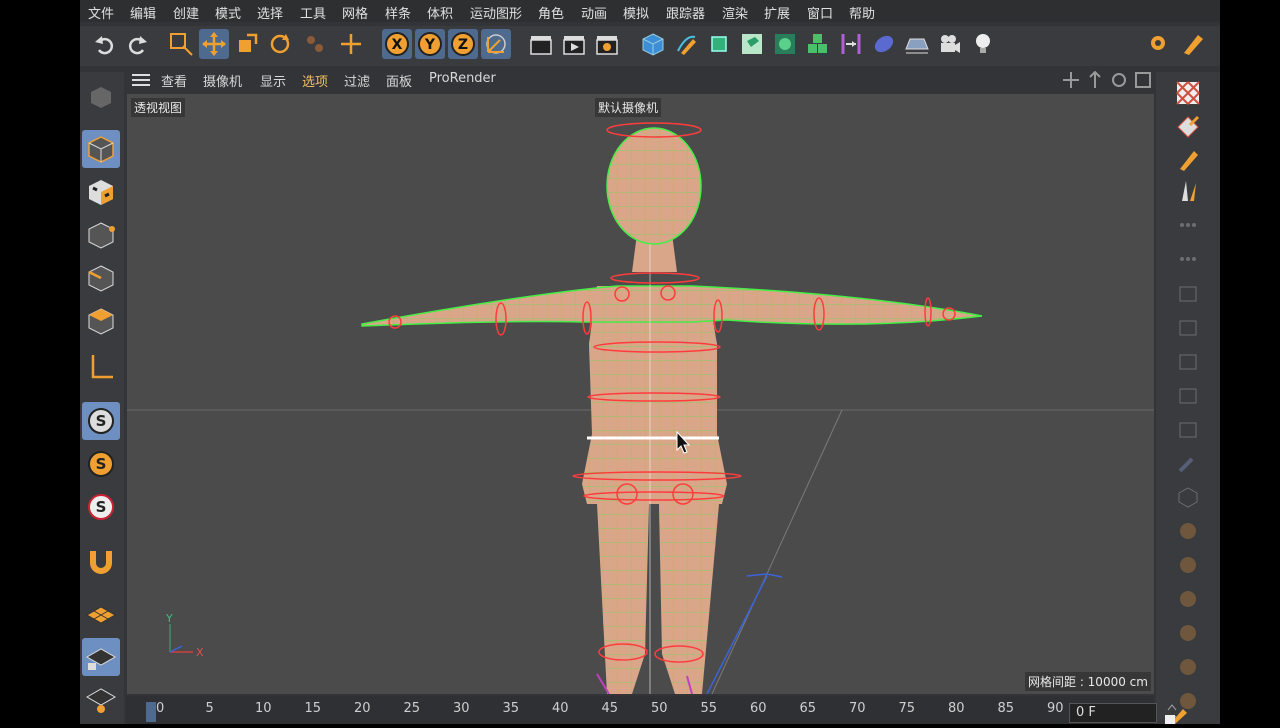 This screenshot has height=728, width=1280. What do you see at coordinates (1113, 713) in the screenshot?
I see `current-frame-field: 0 F` at bounding box center [1113, 713].